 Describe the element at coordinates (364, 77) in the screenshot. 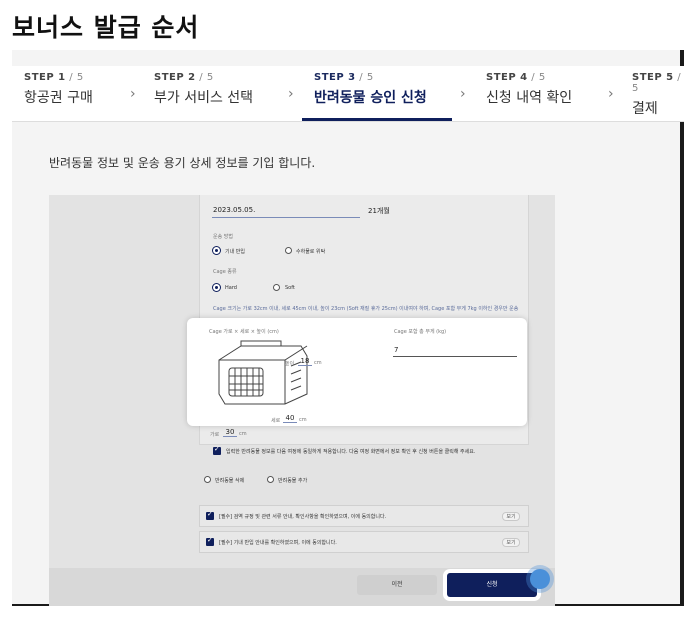

I see `step-3-total: / 5` at that location.